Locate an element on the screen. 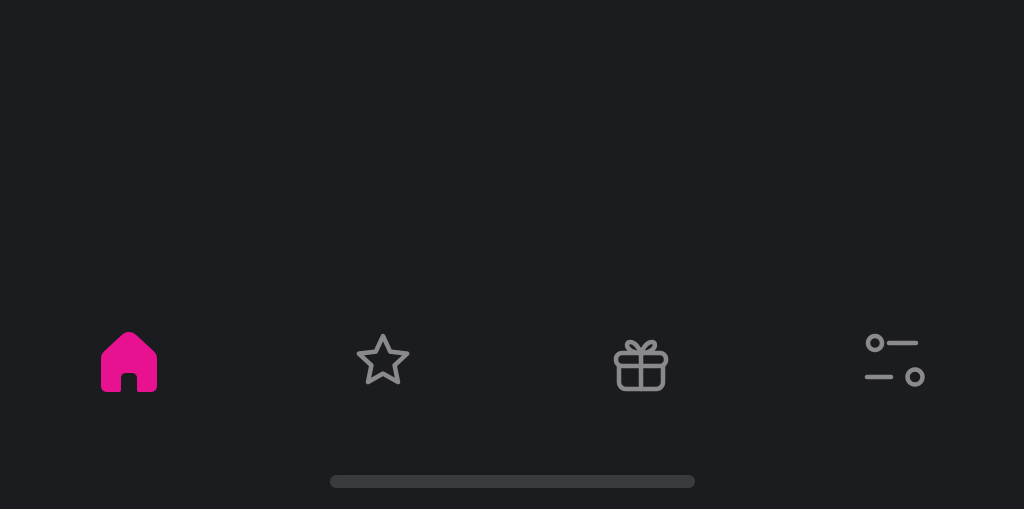 The image size is (1024, 509). tab-settings is located at coordinates (895, 360).